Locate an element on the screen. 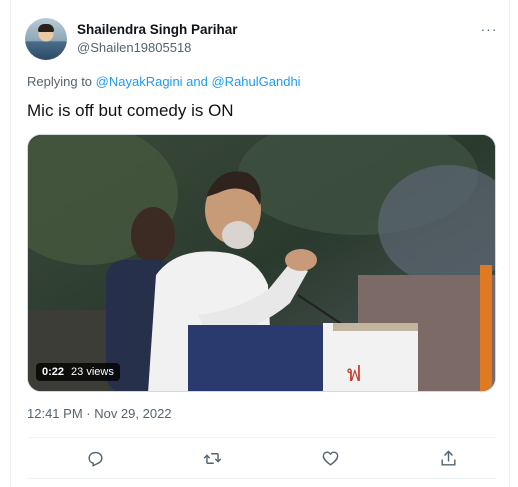 Image resolution: width=518 pixels, height=487 pixels. mention-link: @RahulGandhi is located at coordinates (255, 81).